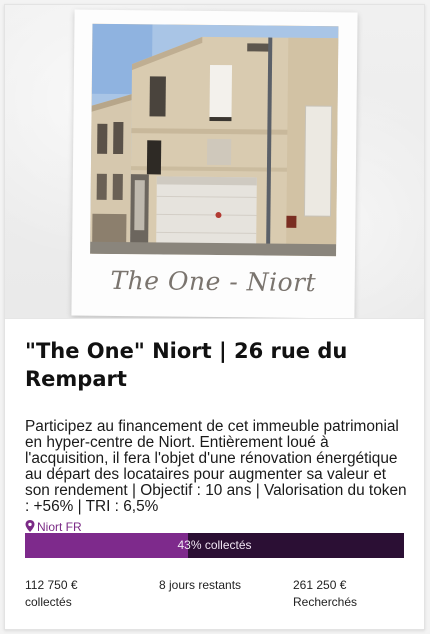 This screenshot has width=430, height=634. I want to click on project-location: Niort FR, so click(53, 527).